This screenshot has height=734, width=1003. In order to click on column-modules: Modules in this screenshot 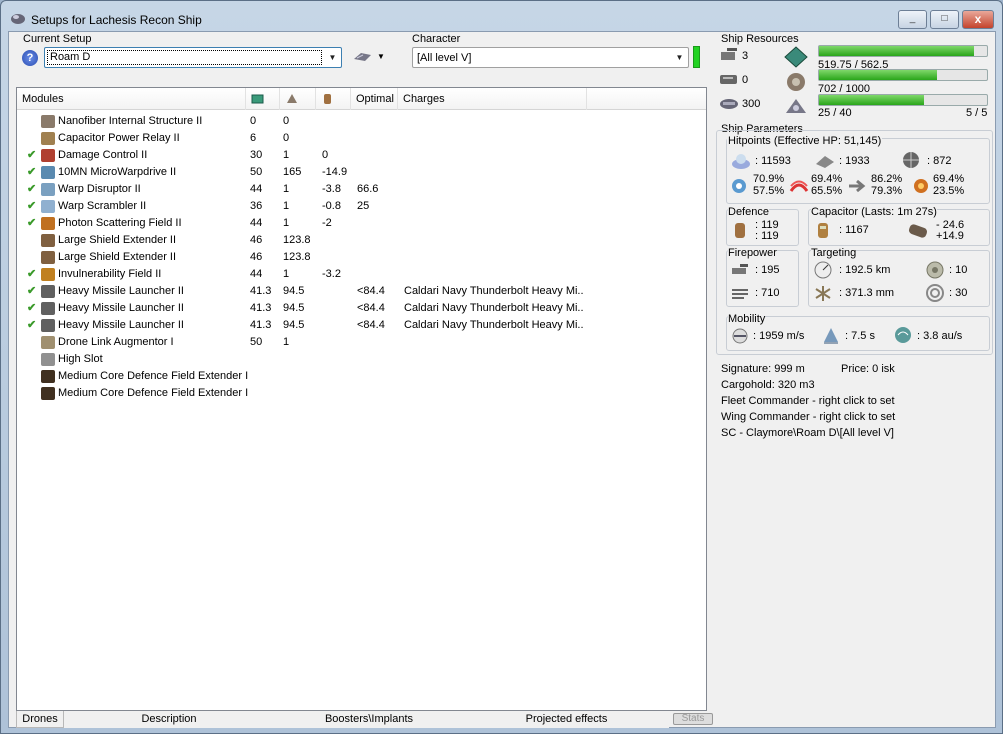, I will do `click(131, 99)`.